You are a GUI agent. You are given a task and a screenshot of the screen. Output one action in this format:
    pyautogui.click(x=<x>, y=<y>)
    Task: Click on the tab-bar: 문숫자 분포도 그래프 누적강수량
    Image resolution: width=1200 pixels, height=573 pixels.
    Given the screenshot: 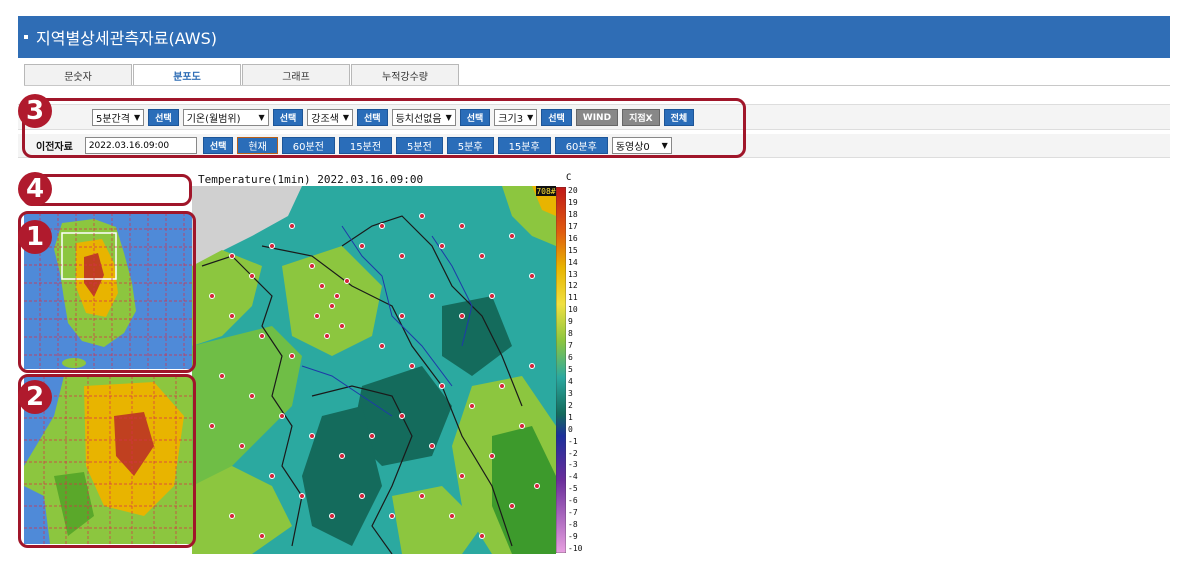 What is the action you would take?
    pyautogui.click(x=242, y=75)
    